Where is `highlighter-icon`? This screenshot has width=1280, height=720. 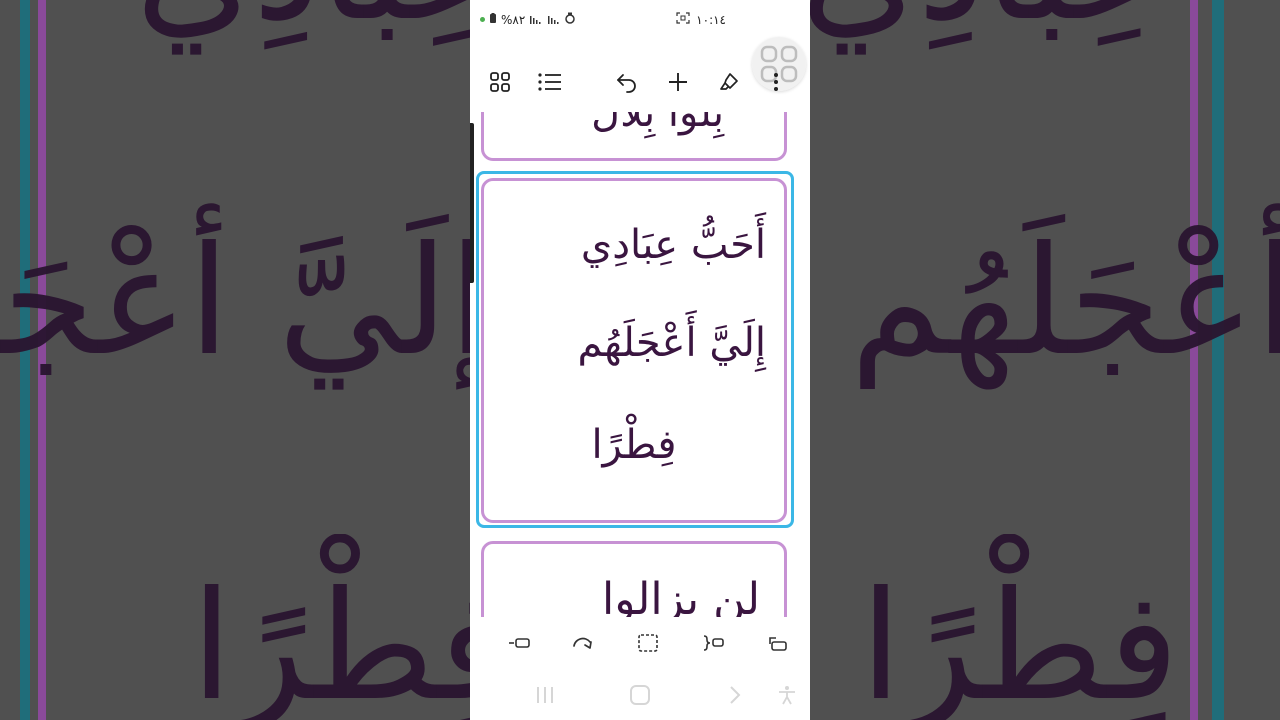
highlighter-icon is located at coordinates (729, 81).